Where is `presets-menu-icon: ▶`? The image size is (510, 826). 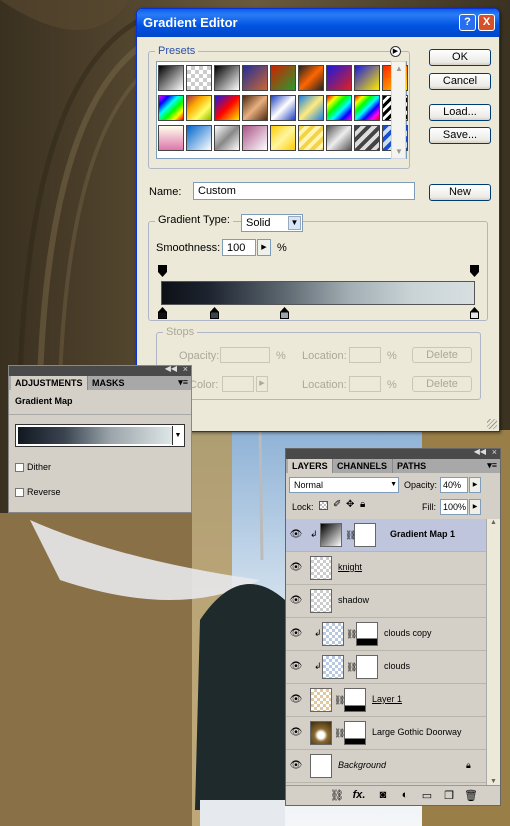
presets-menu-icon: ▶ is located at coordinates (395, 51).